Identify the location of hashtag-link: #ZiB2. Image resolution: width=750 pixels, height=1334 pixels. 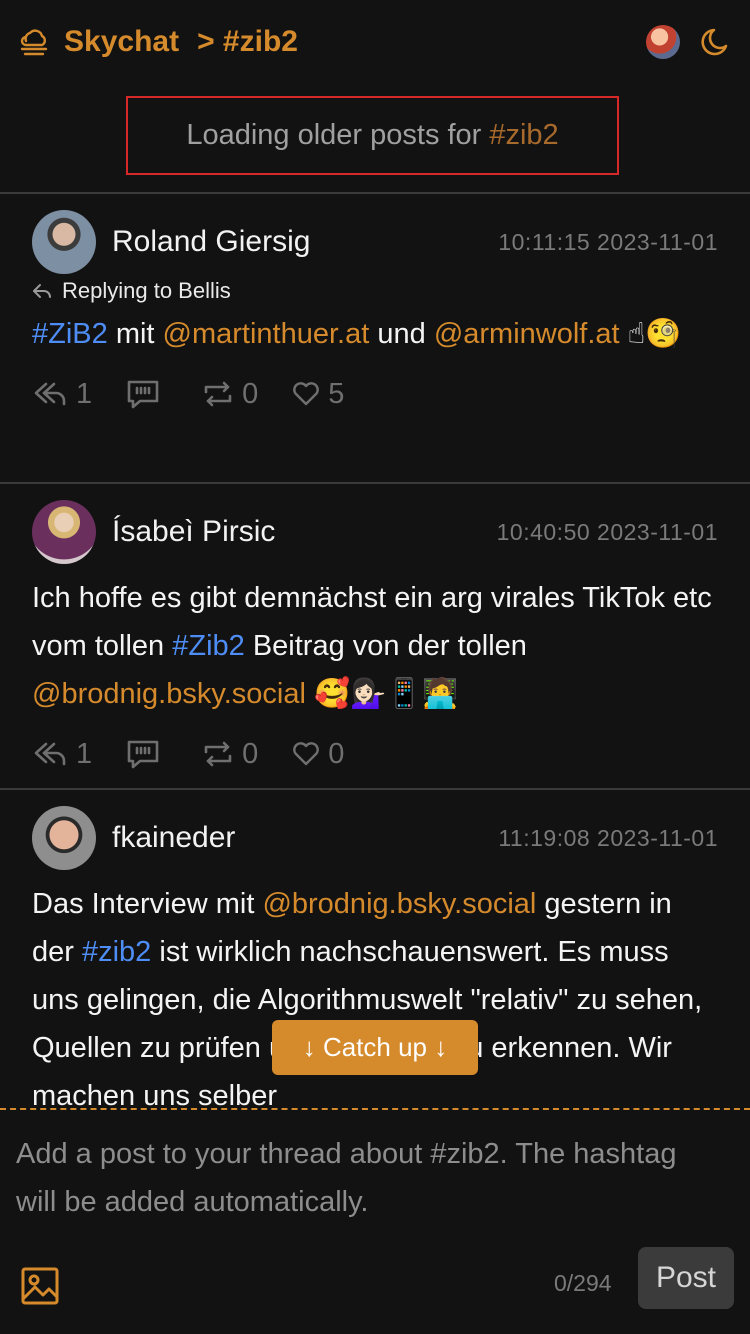
(70, 334).